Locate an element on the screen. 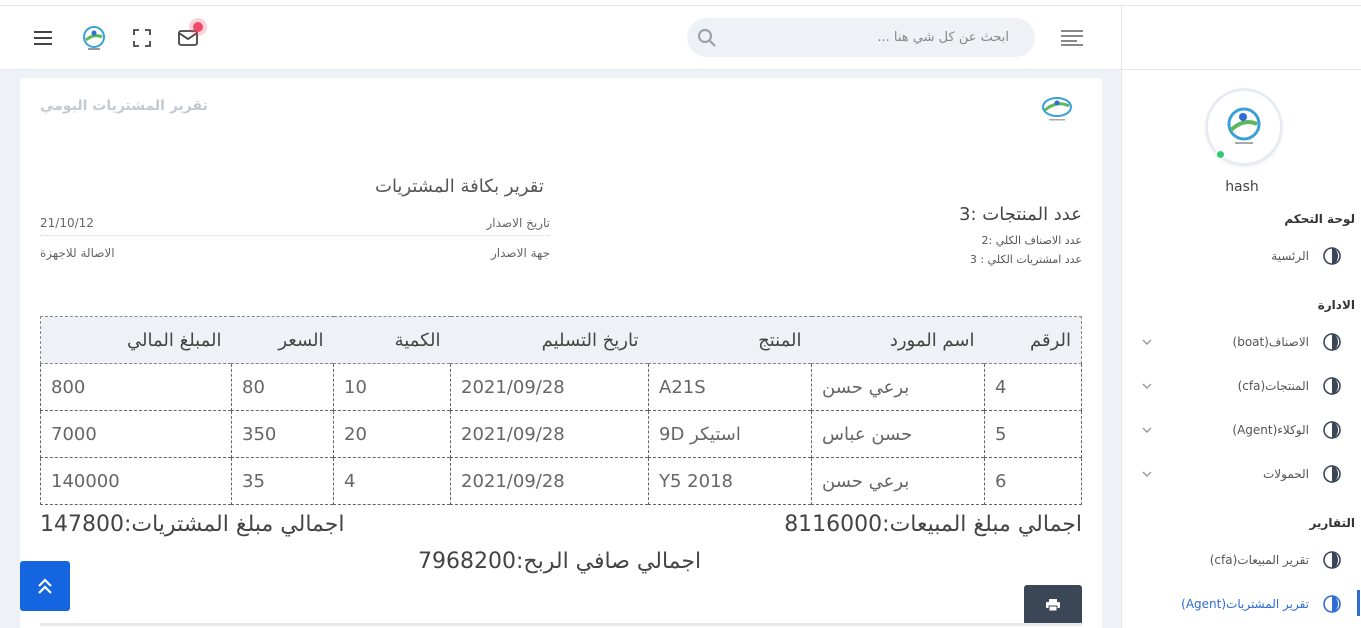 The image size is (1361, 628). cell-amount: 140000 is located at coordinates (136, 481).